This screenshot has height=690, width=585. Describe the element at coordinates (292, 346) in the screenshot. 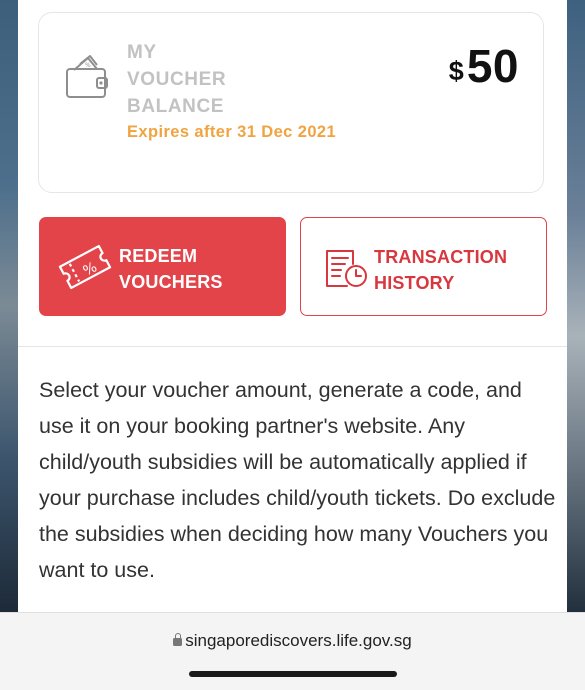

I see `section-divider` at that location.